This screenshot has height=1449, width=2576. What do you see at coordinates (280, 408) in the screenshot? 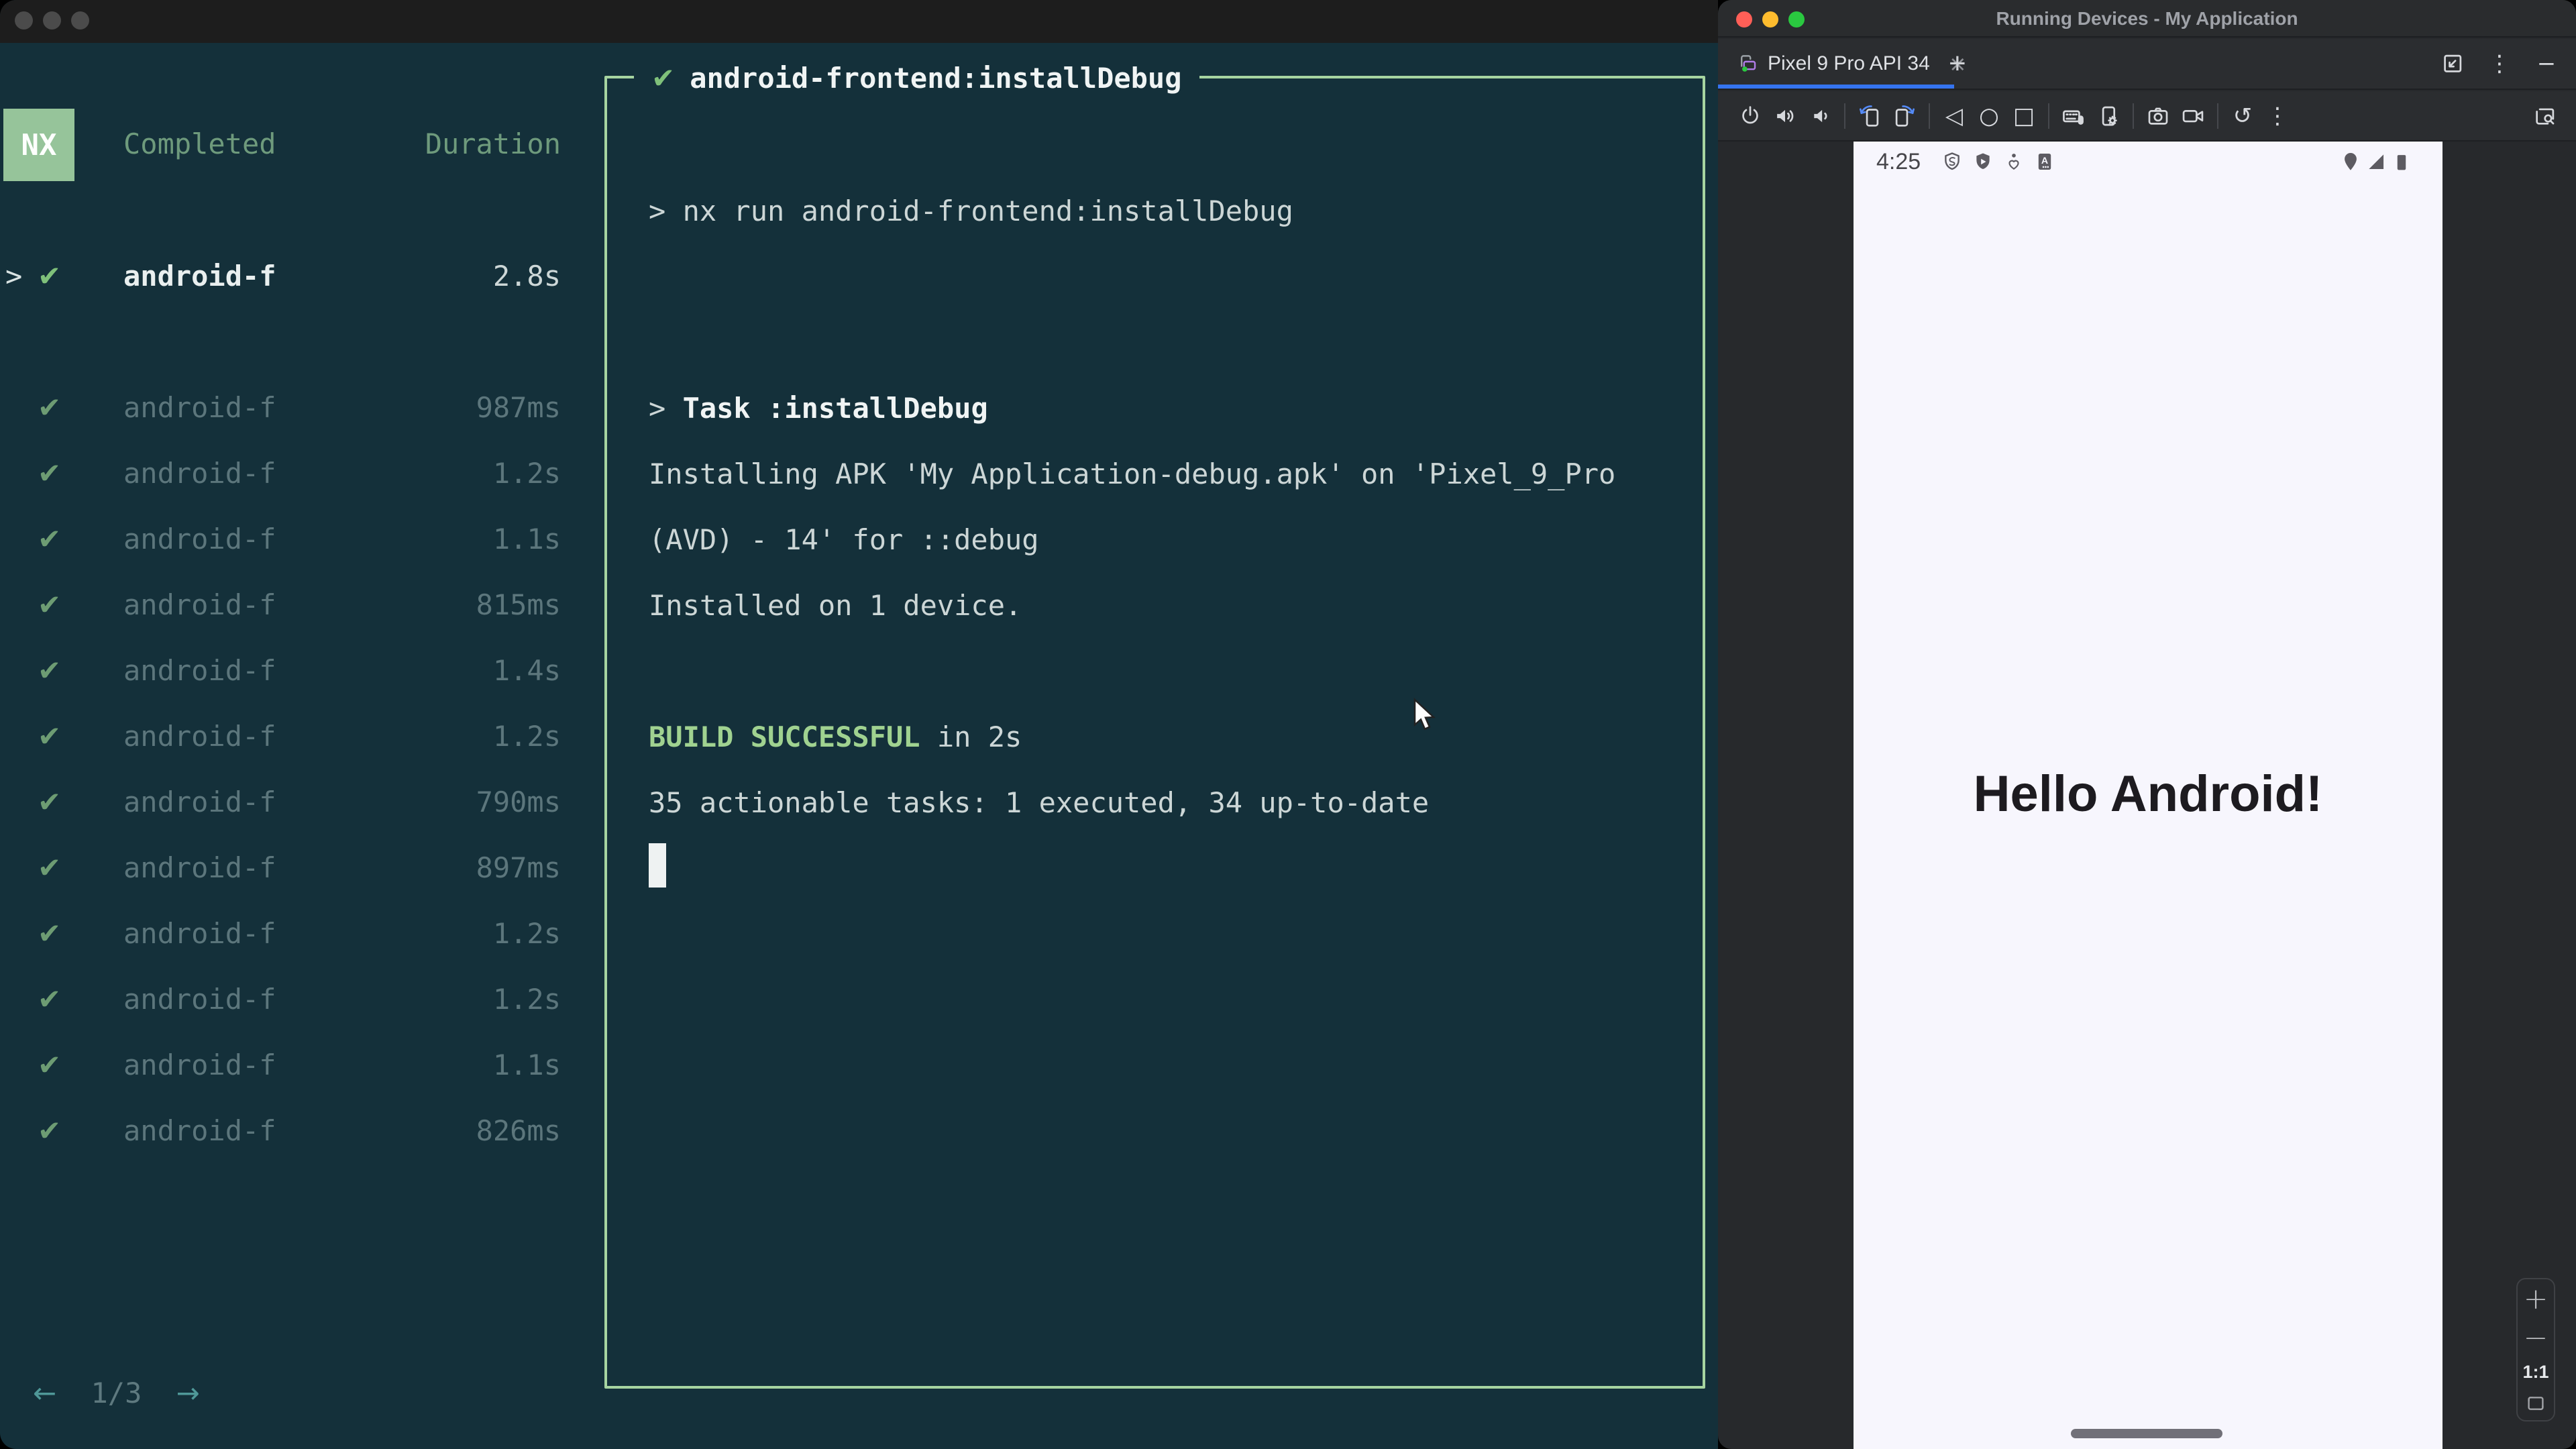
I see `task-row: ✔ android-f 987ms` at bounding box center [280, 408].